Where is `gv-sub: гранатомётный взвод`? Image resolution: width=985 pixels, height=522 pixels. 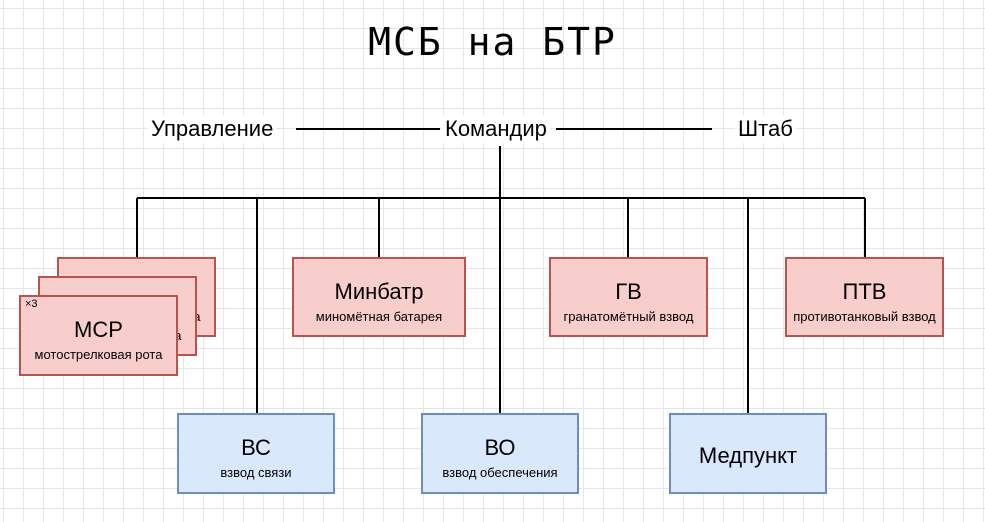 gv-sub: гранатомётный взвод is located at coordinates (628, 316).